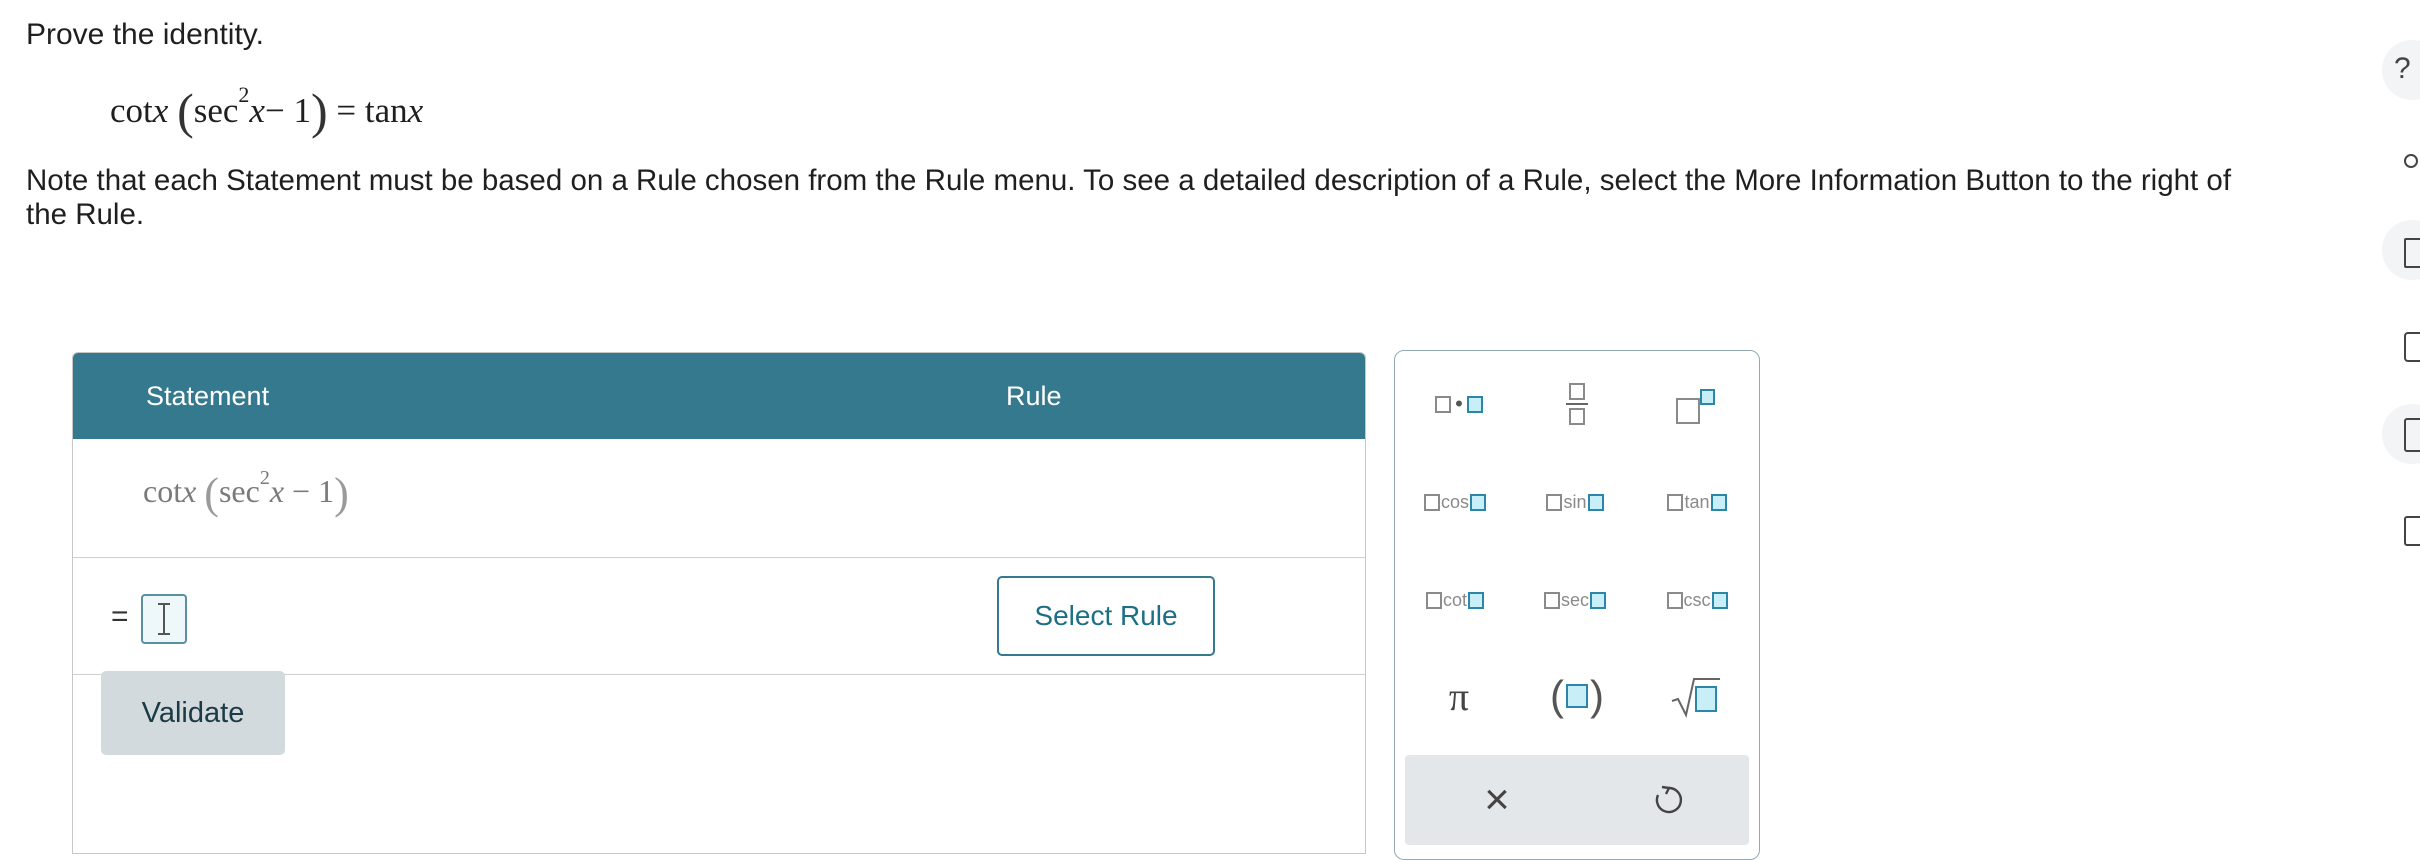 The width and height of the screenshot is (2420, 860). I want to click on equals-sign: =, so click(120, 616).